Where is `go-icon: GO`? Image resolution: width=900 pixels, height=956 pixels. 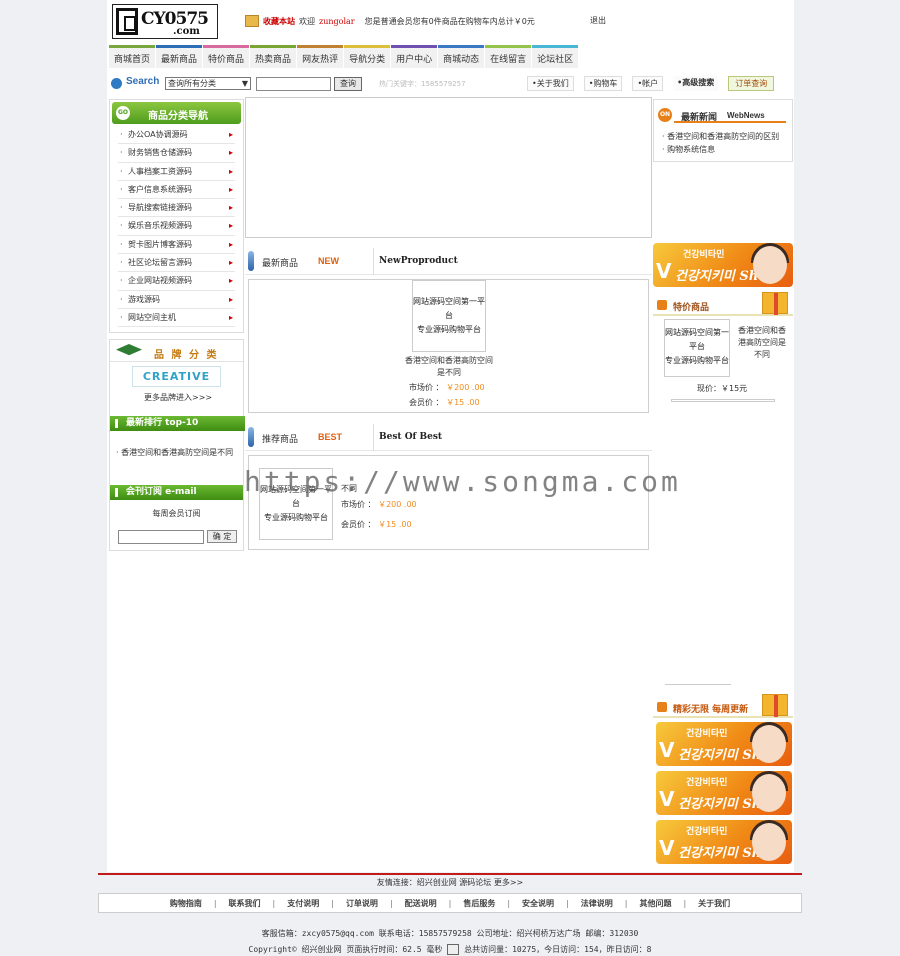 go-icon: GO is located at coordinates (123, 113).